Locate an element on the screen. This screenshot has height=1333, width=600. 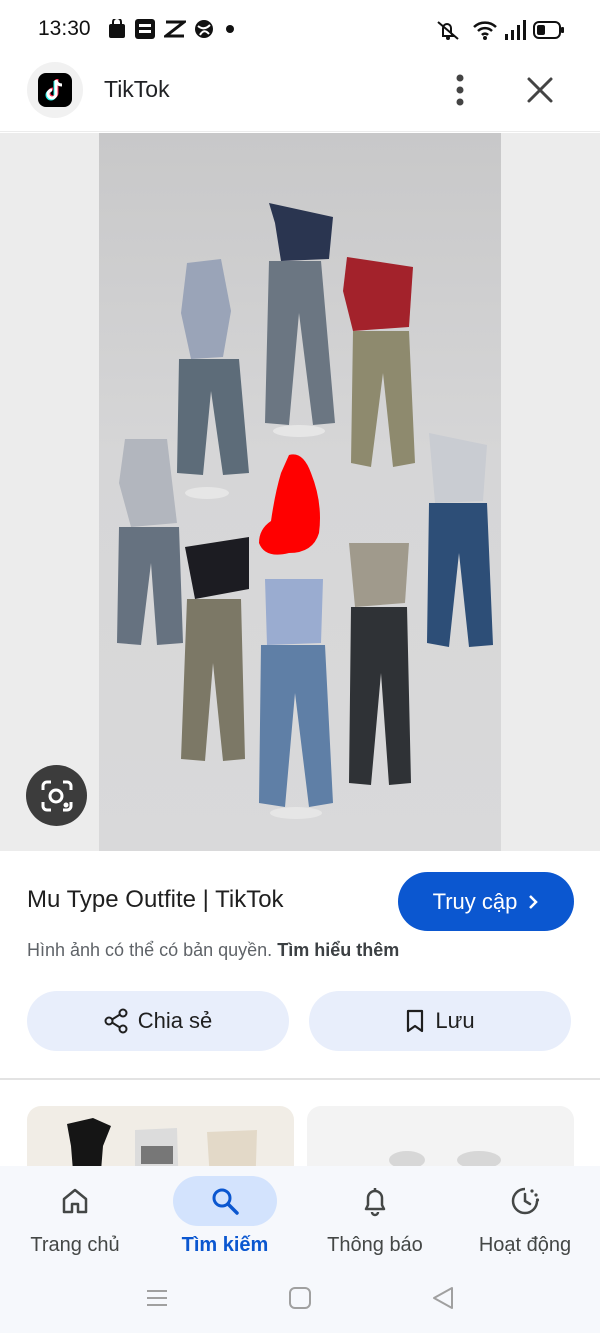
bottom-navigation: Trang chủ Tìm kiếm Thông báo Hoạt động is located at coordinates (300, 1218).